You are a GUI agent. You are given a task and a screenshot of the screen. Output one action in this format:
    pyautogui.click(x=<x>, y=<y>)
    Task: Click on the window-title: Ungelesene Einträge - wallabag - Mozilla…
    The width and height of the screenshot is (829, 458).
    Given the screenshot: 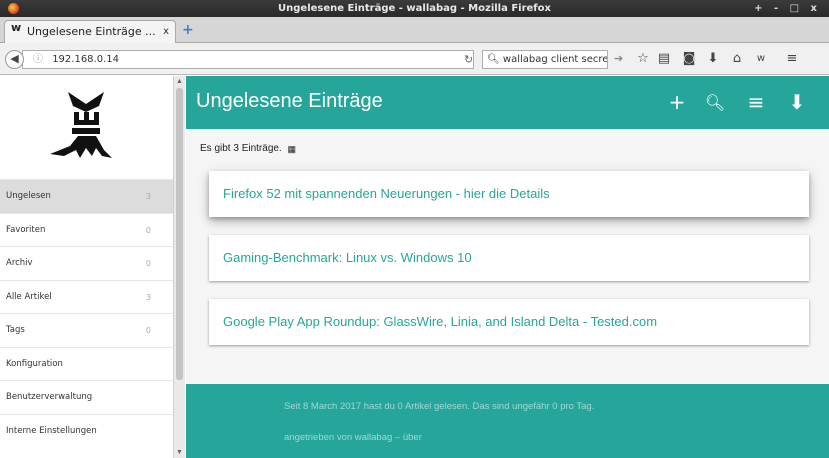 What is the action you would take?
    pyautogui.click(x=414, y=8)
    